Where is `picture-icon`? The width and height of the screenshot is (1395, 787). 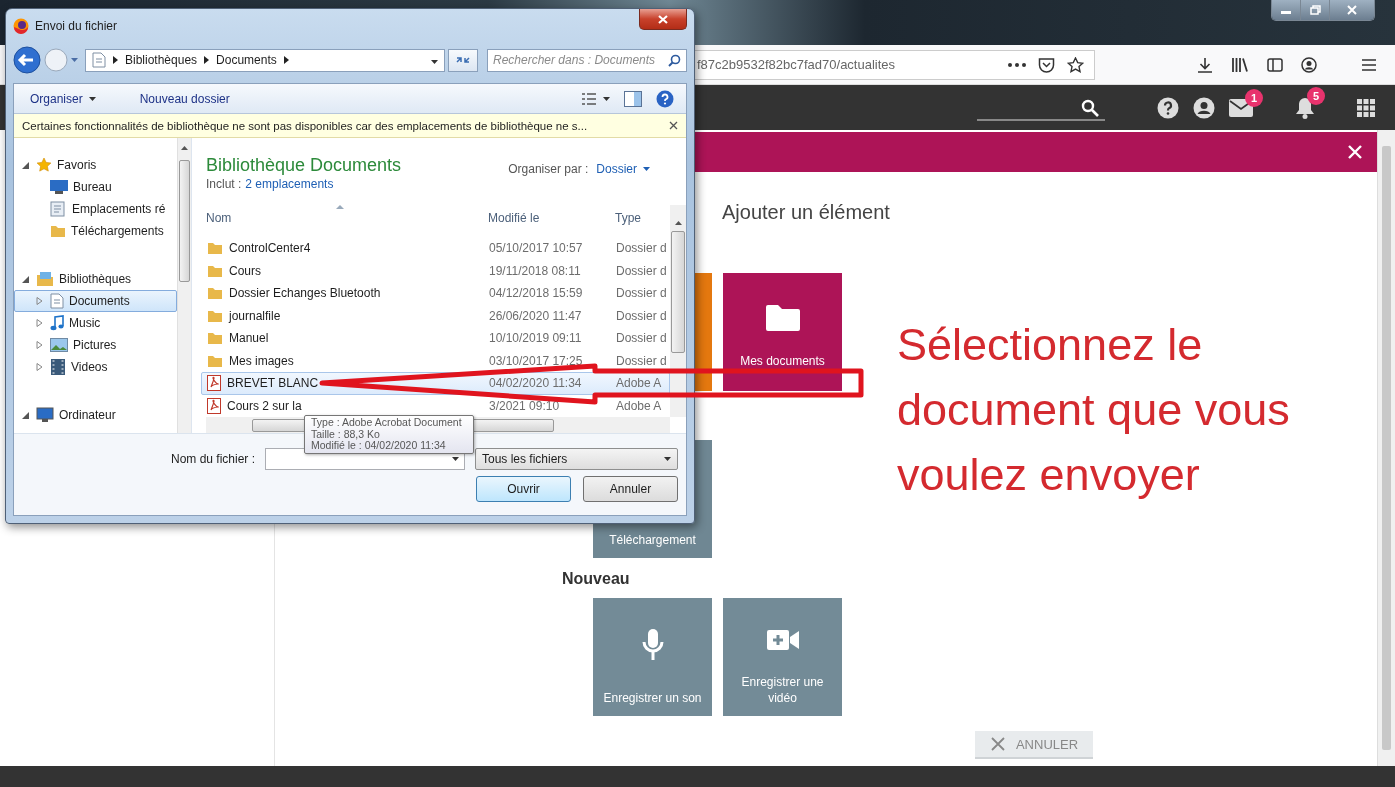
picture-icon is located at coordinates (59, 345).